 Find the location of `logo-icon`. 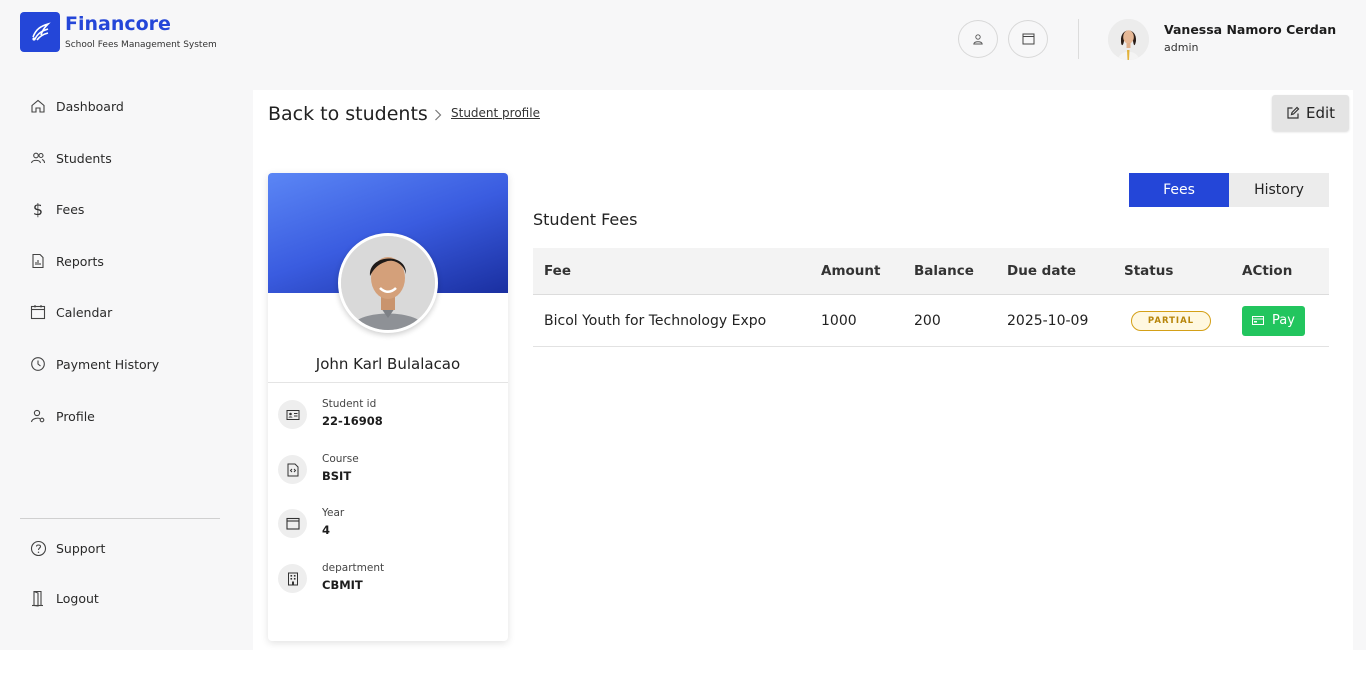

logo-icon is located at coordinates (40, 32).